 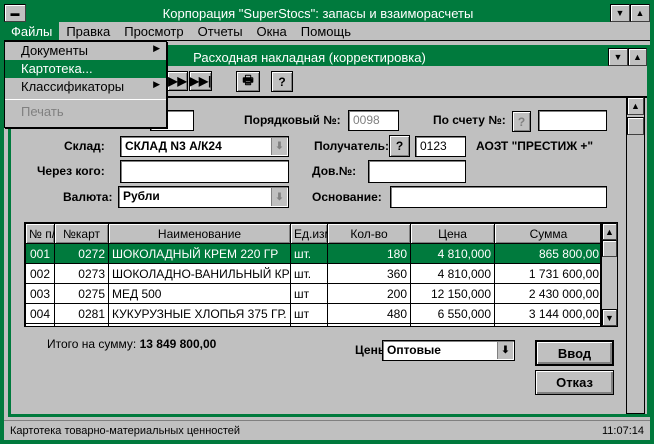 I want to click on scroll-down-icon: ▼, so click(x=609, y=317).